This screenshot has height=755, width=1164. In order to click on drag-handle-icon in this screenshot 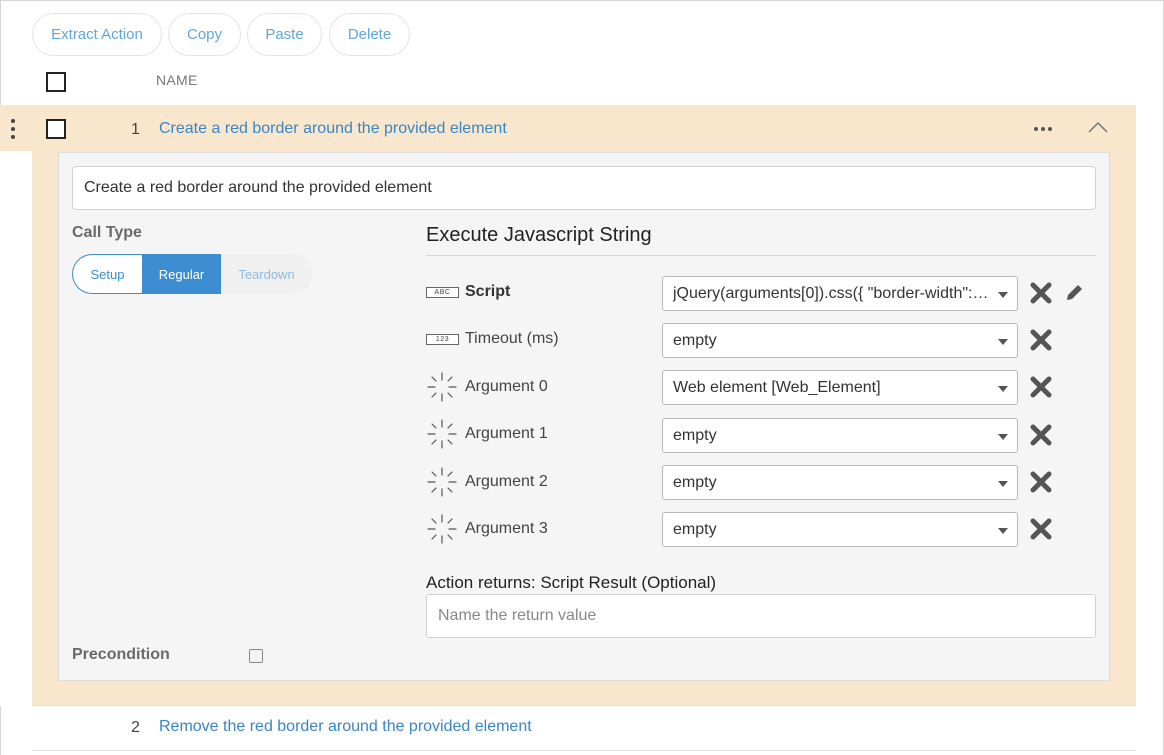, I will do `click(13, 129)`.